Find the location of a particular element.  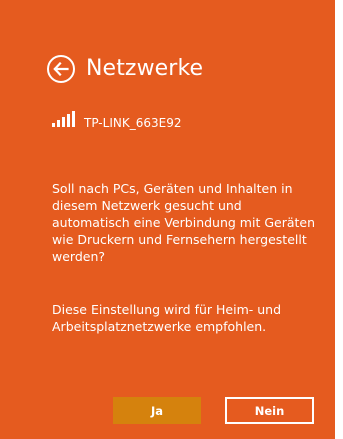

back-arrow-icon is located at coordinates (61, 69).